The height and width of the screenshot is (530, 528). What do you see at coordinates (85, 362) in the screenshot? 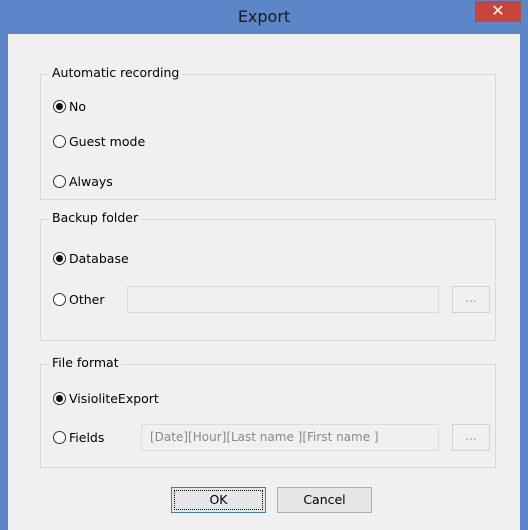
I see `file-format-label: File format` at bounding box center [85, 362].